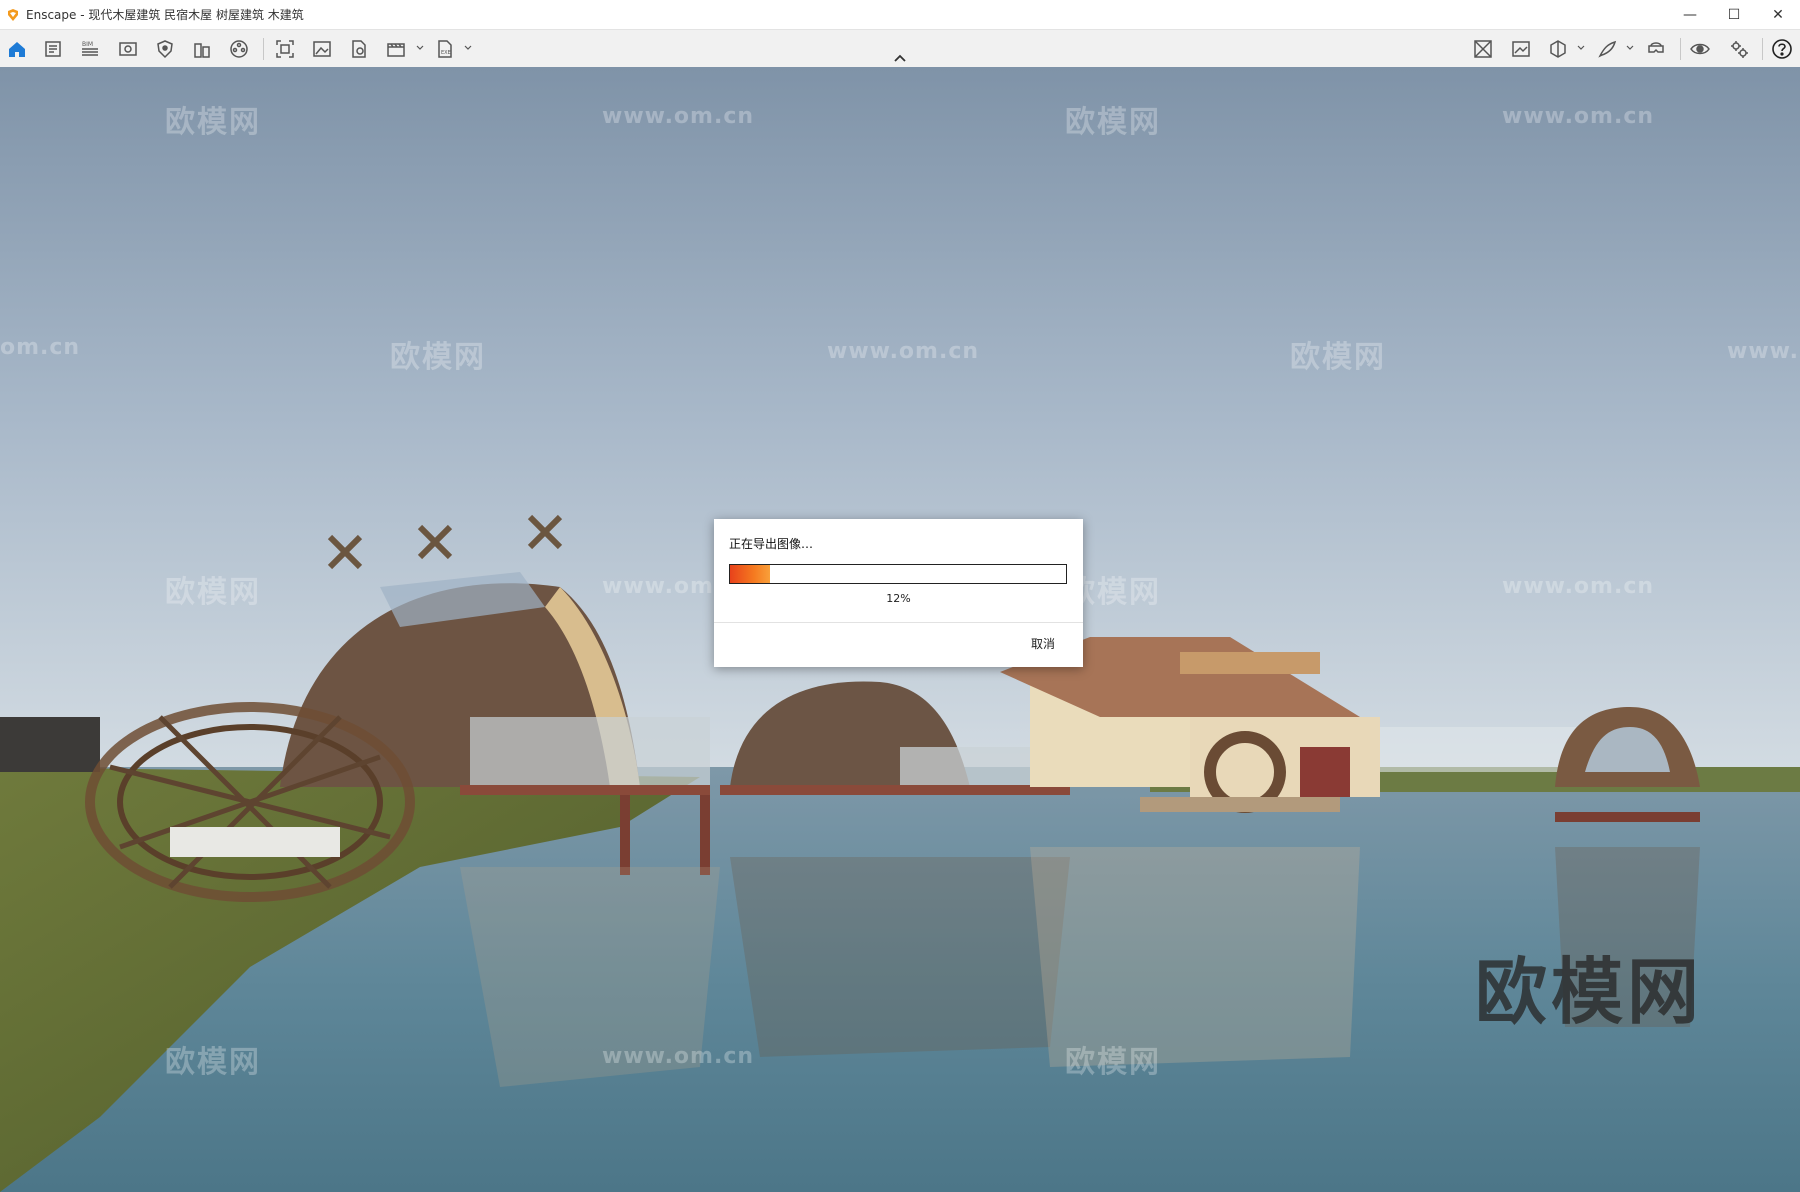  Describe the element at coordinates (1589, 992) in the screenshot. I see `brand-watermark-large: 欧模网` at that location.